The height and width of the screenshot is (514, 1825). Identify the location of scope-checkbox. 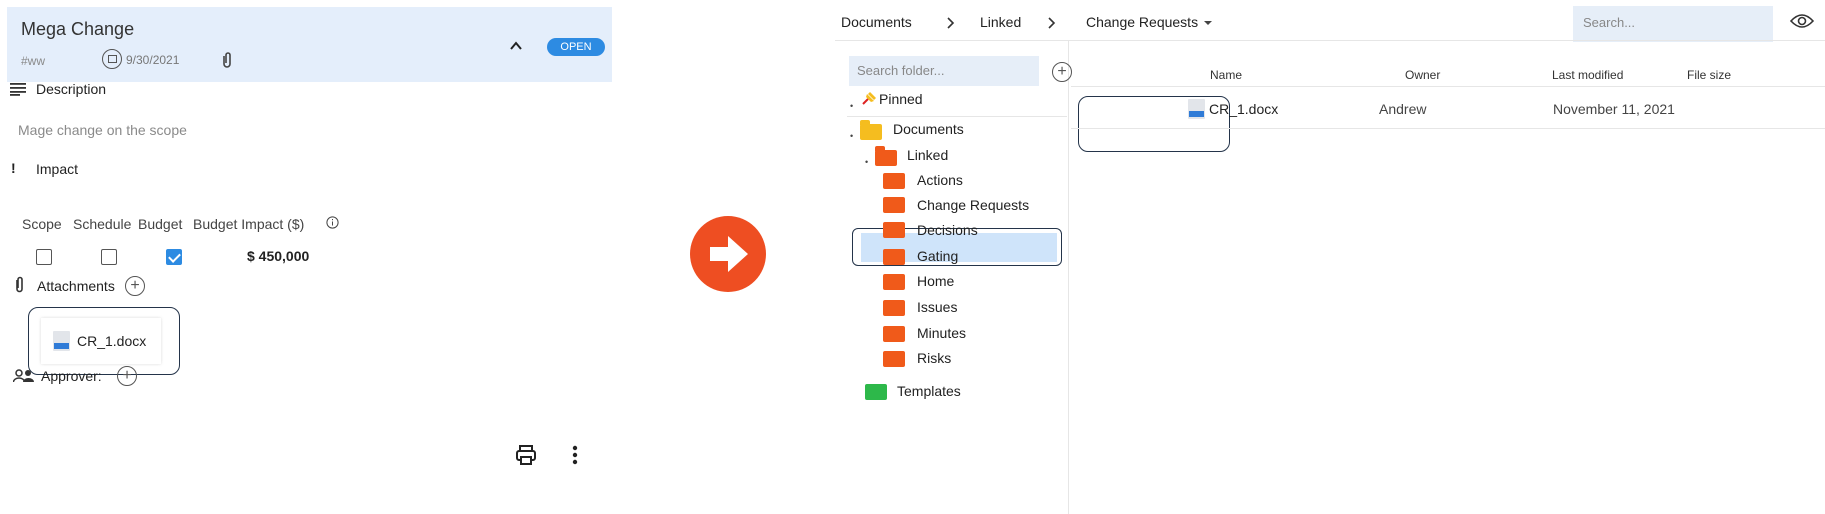
(44, 257).